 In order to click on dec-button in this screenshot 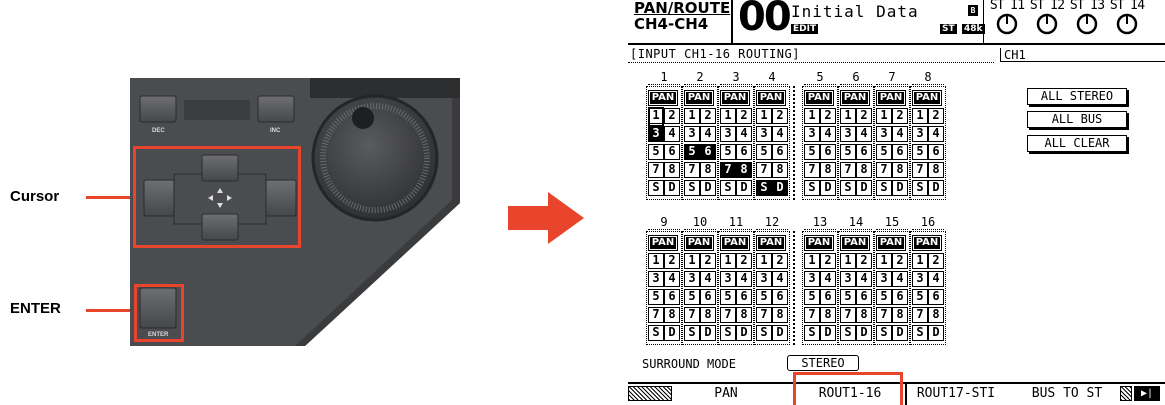, I will do `click(158, 109)`.